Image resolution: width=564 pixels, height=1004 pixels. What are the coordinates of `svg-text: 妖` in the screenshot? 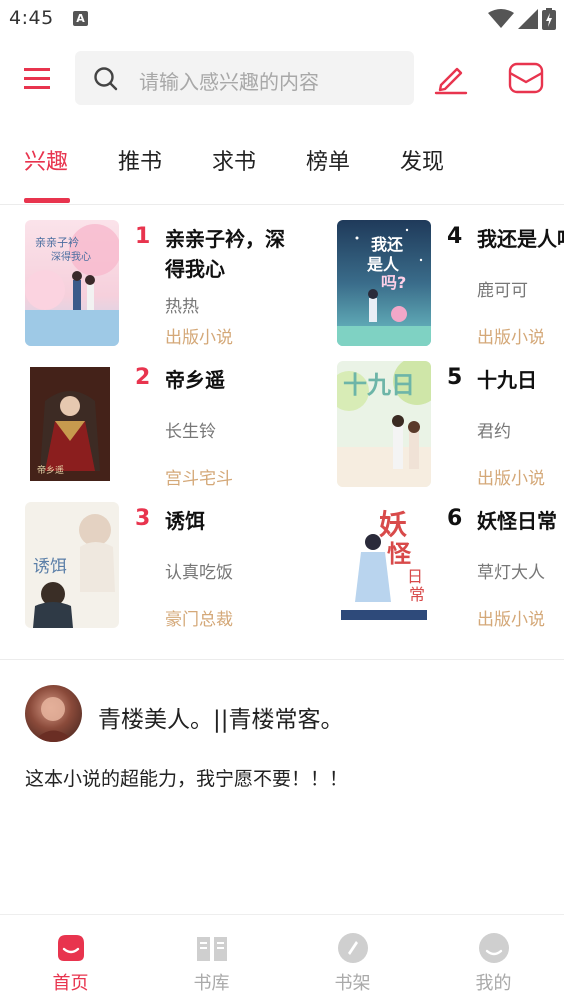 It's located at (393, 524).